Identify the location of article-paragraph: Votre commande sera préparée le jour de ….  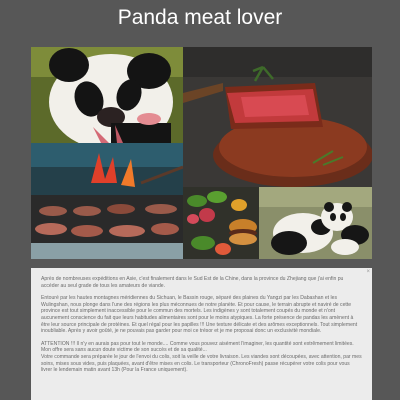
(201, 363).